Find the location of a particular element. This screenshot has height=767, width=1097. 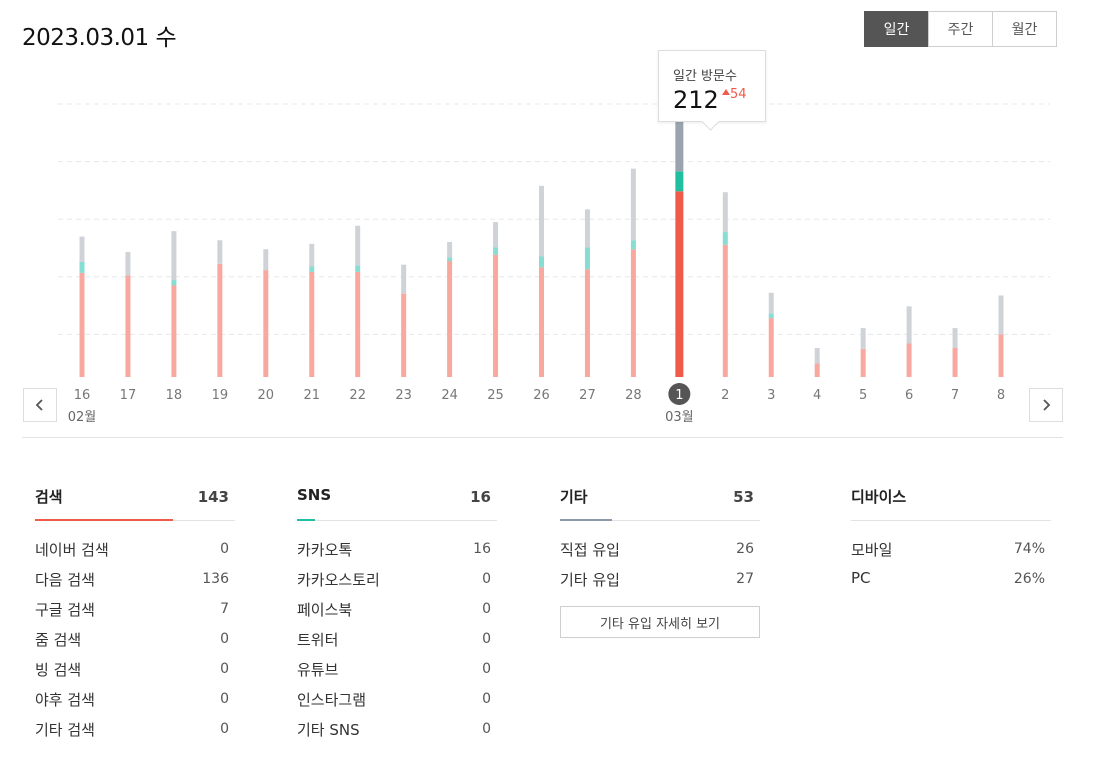

row-value: 27 is located at coordinates (745, 579).